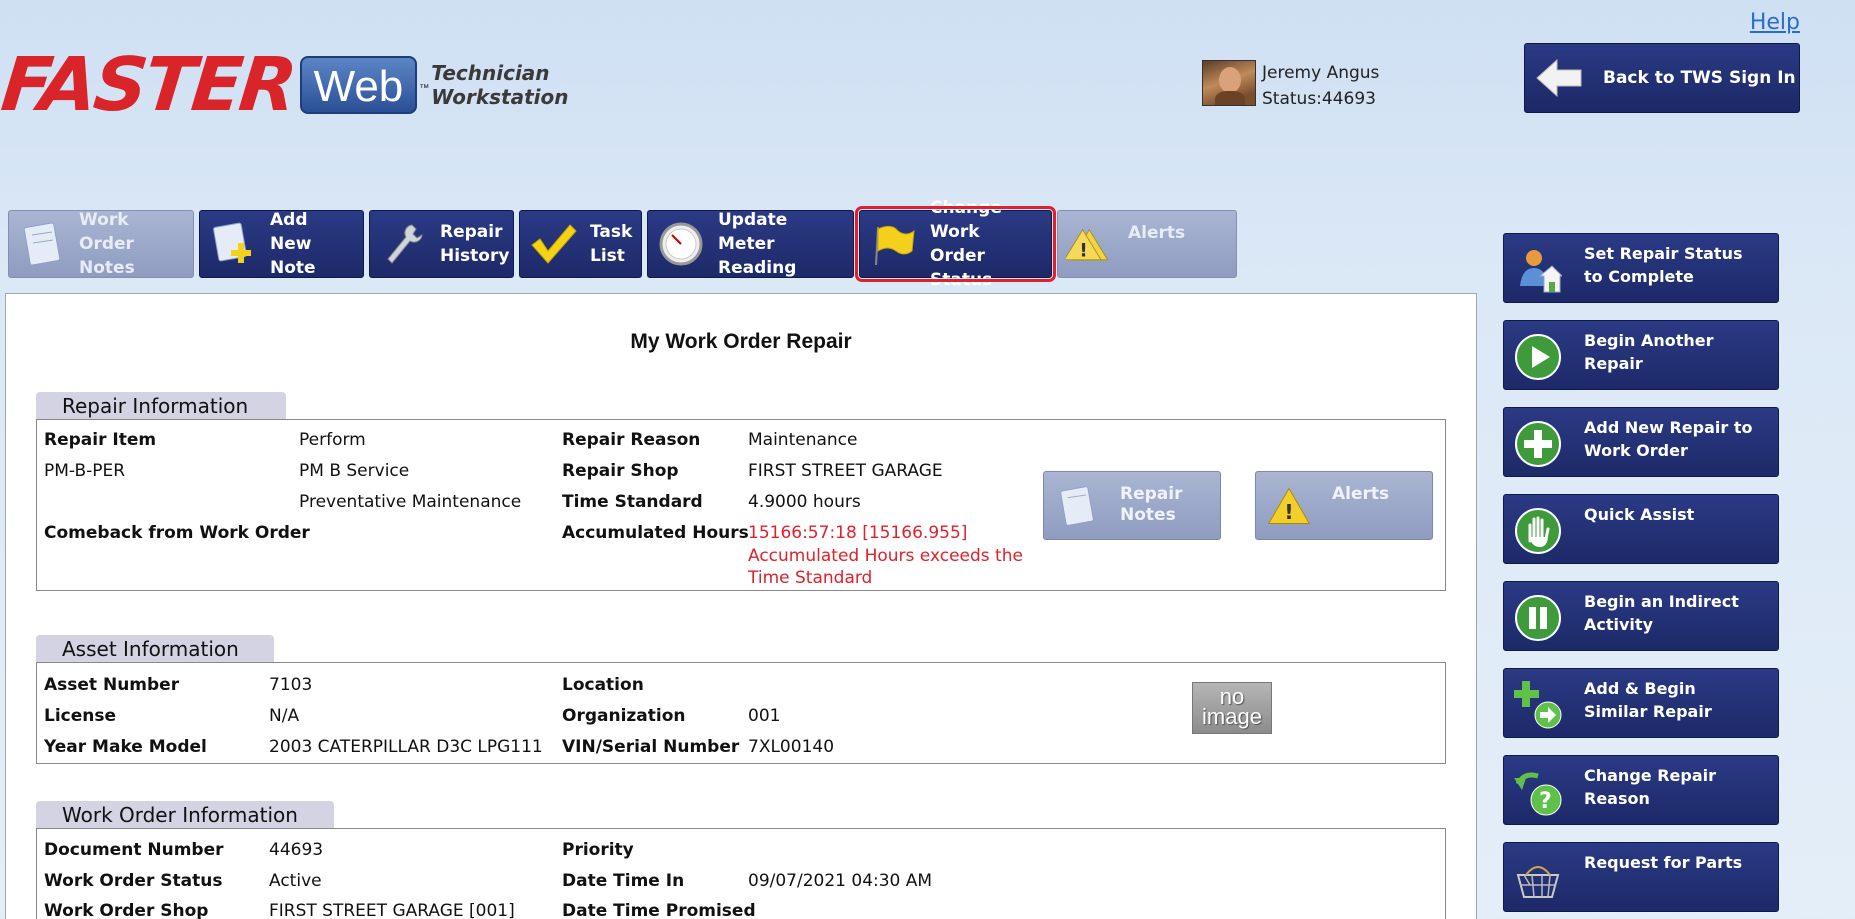 The width and height of the screenshot is (1855, 919). What do you see at coordinates (1663, 253) in the screenshot?
I see `sidebar-label-line1: Set Repair Status` at bounding box center [1663, 253].